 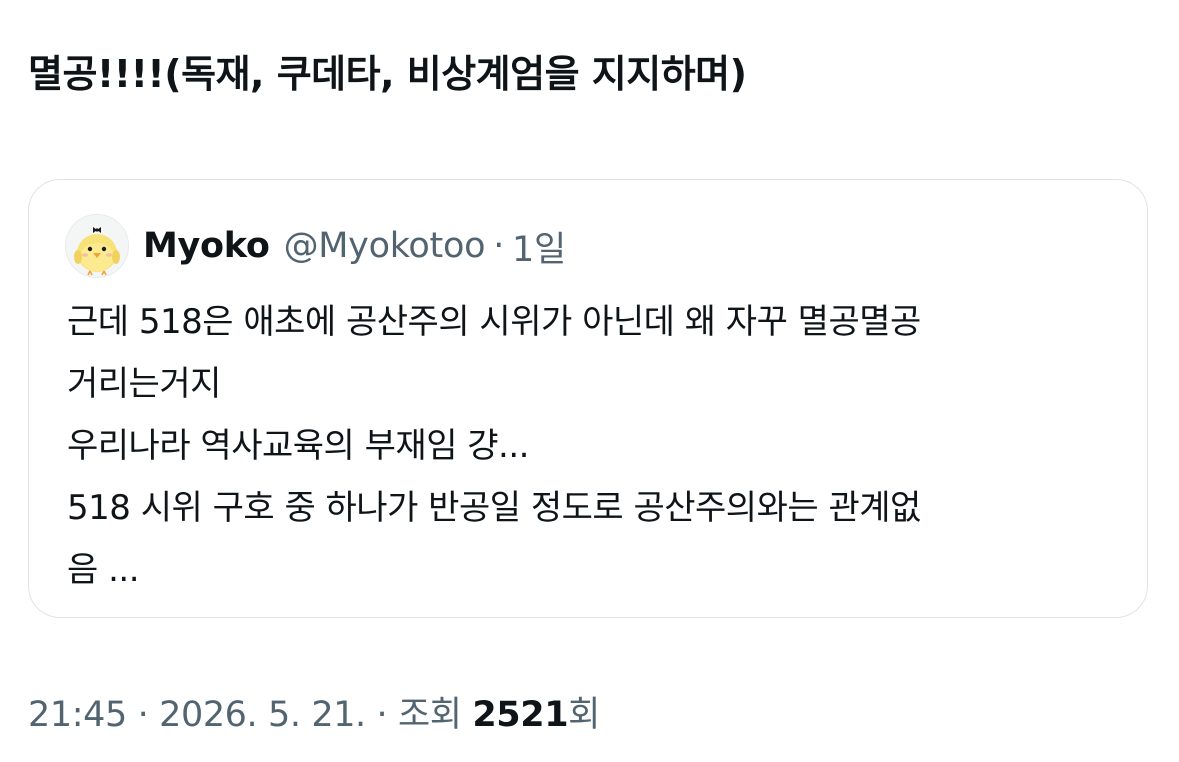 I want to click on tweet-date: 2026. 5. 21., so click(x=262, y=715).